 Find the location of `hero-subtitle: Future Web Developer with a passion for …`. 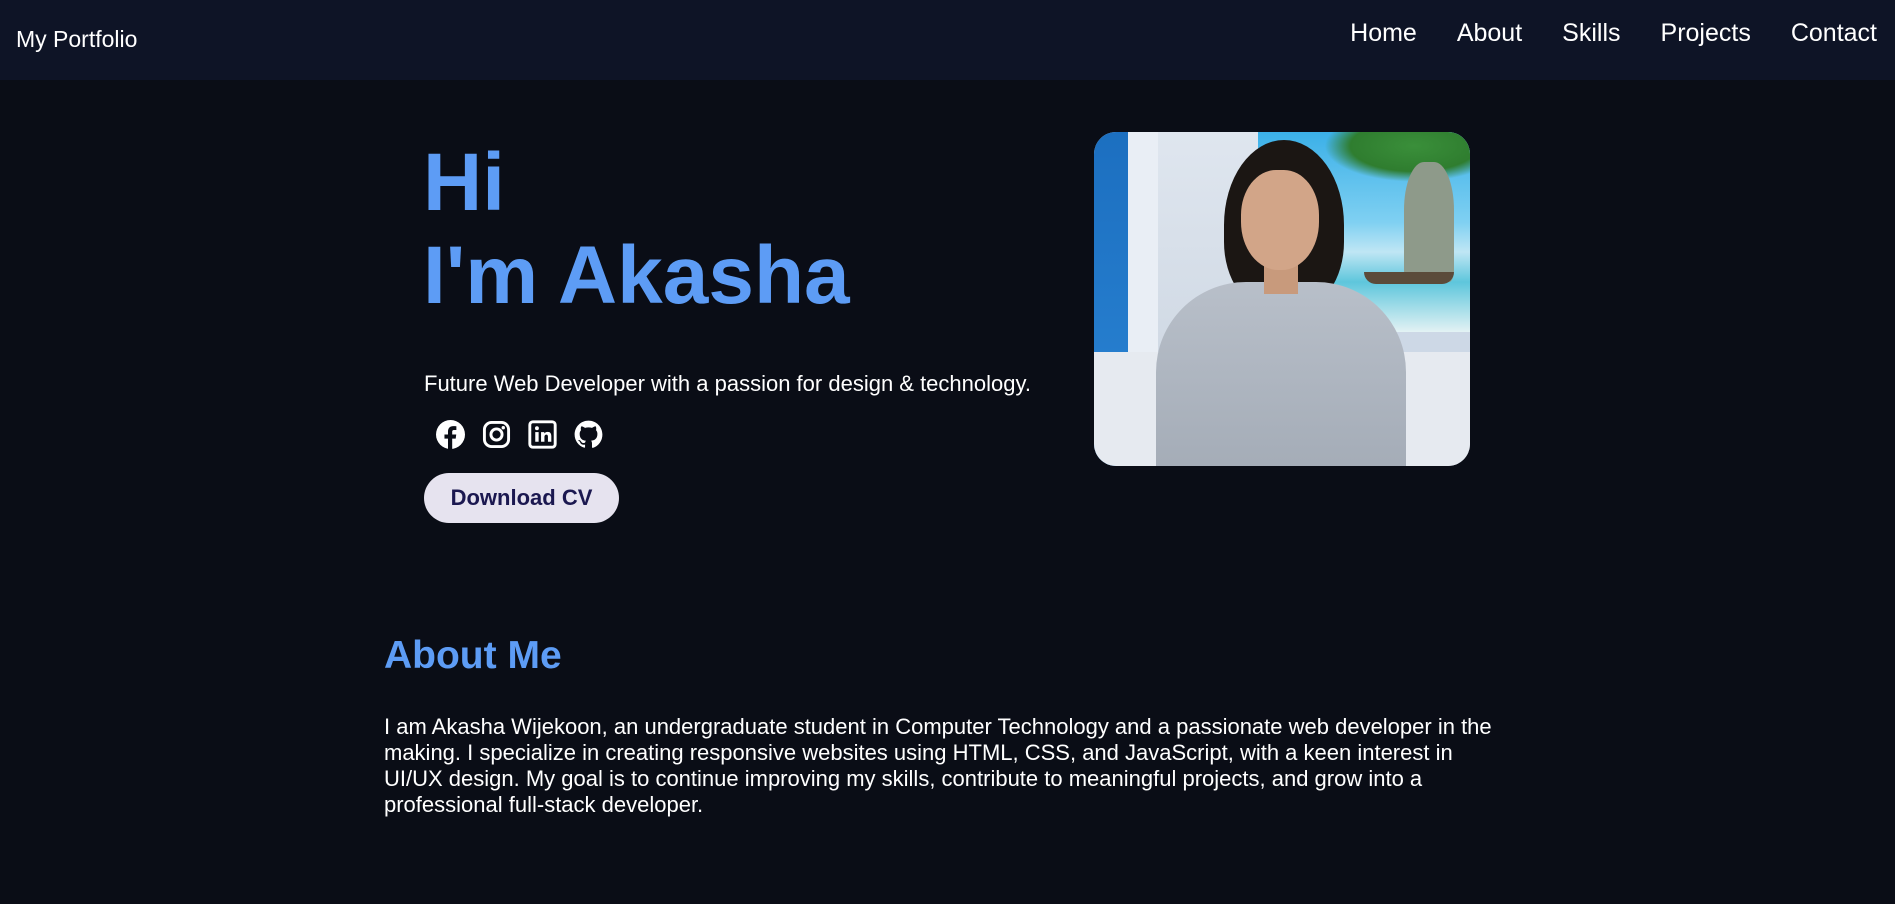

hero-subtitle: Future Web Developer with a passion for … is located at coordinates (727, 383).